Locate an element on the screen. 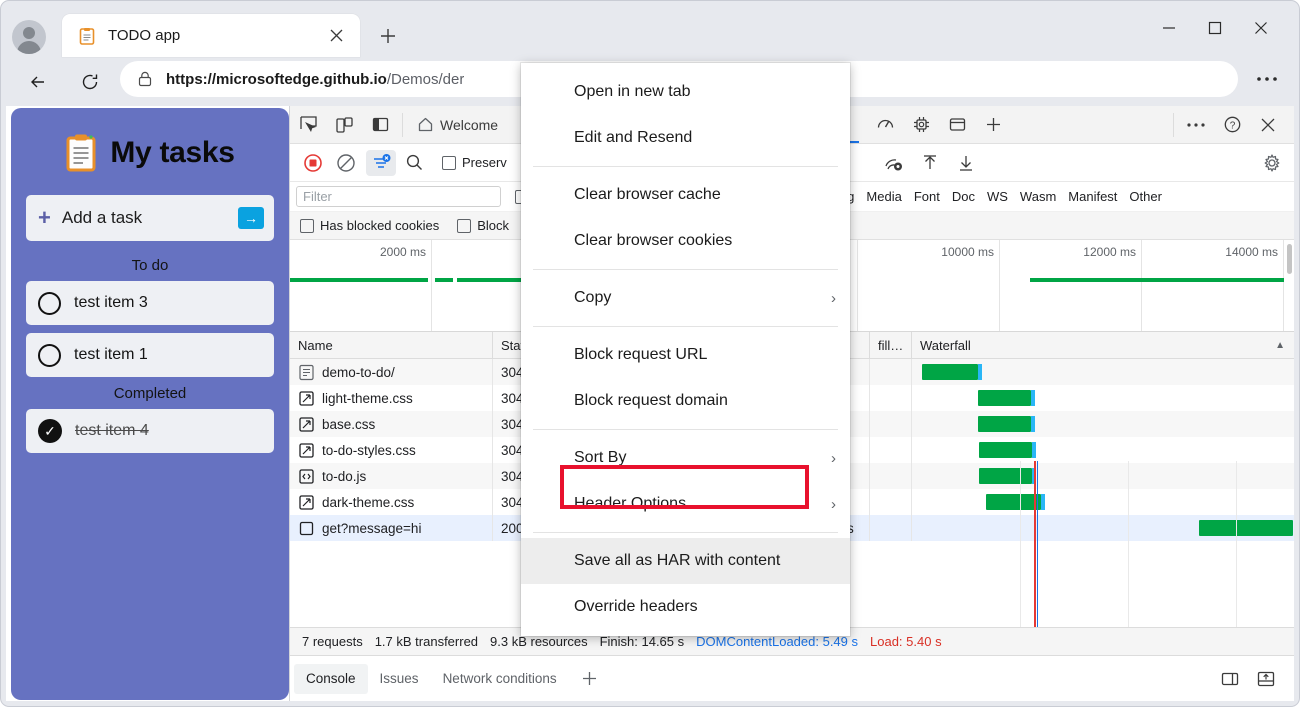 This screenshot has width=1300, height=707. menu-item-label: Save all as HAR with content is located at coordinates (677, 560).